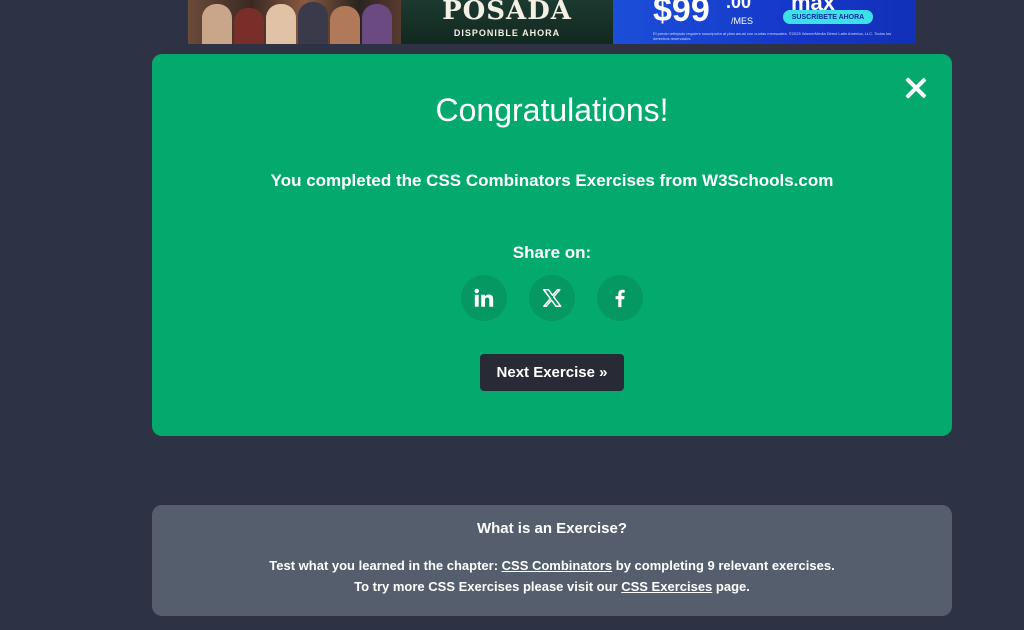 The image size is (1024, 630). I want to click on share-facebook-button, so click(620, 298).